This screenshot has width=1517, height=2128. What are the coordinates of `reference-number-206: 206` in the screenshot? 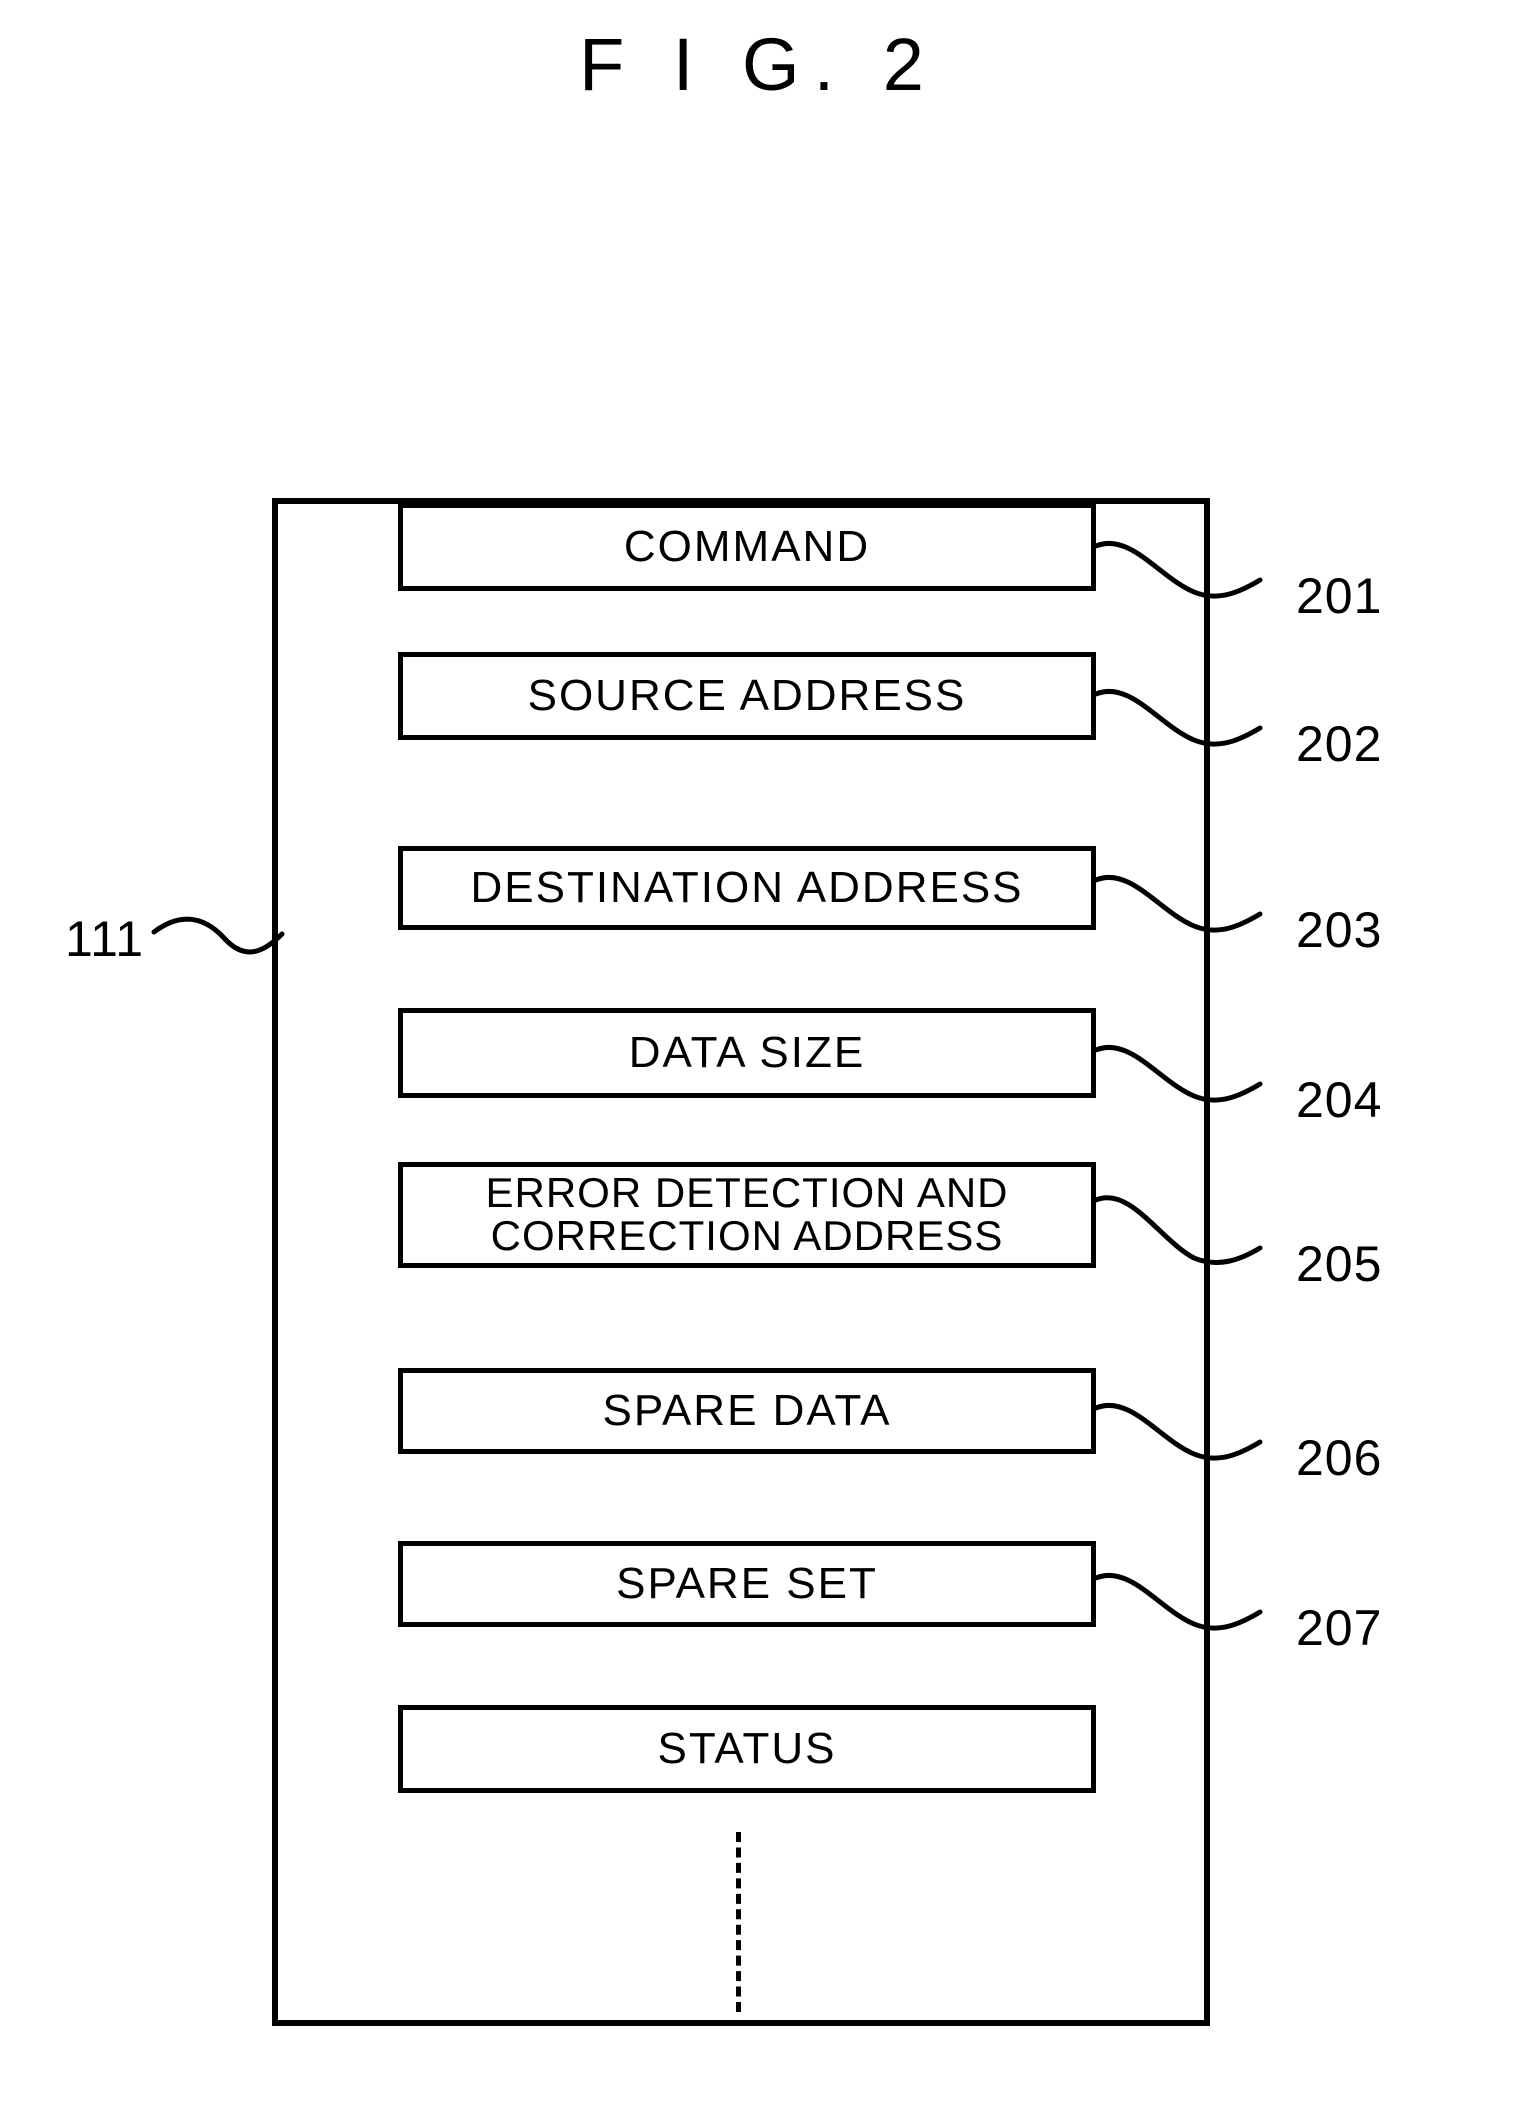 It's located at (1339, 1458).